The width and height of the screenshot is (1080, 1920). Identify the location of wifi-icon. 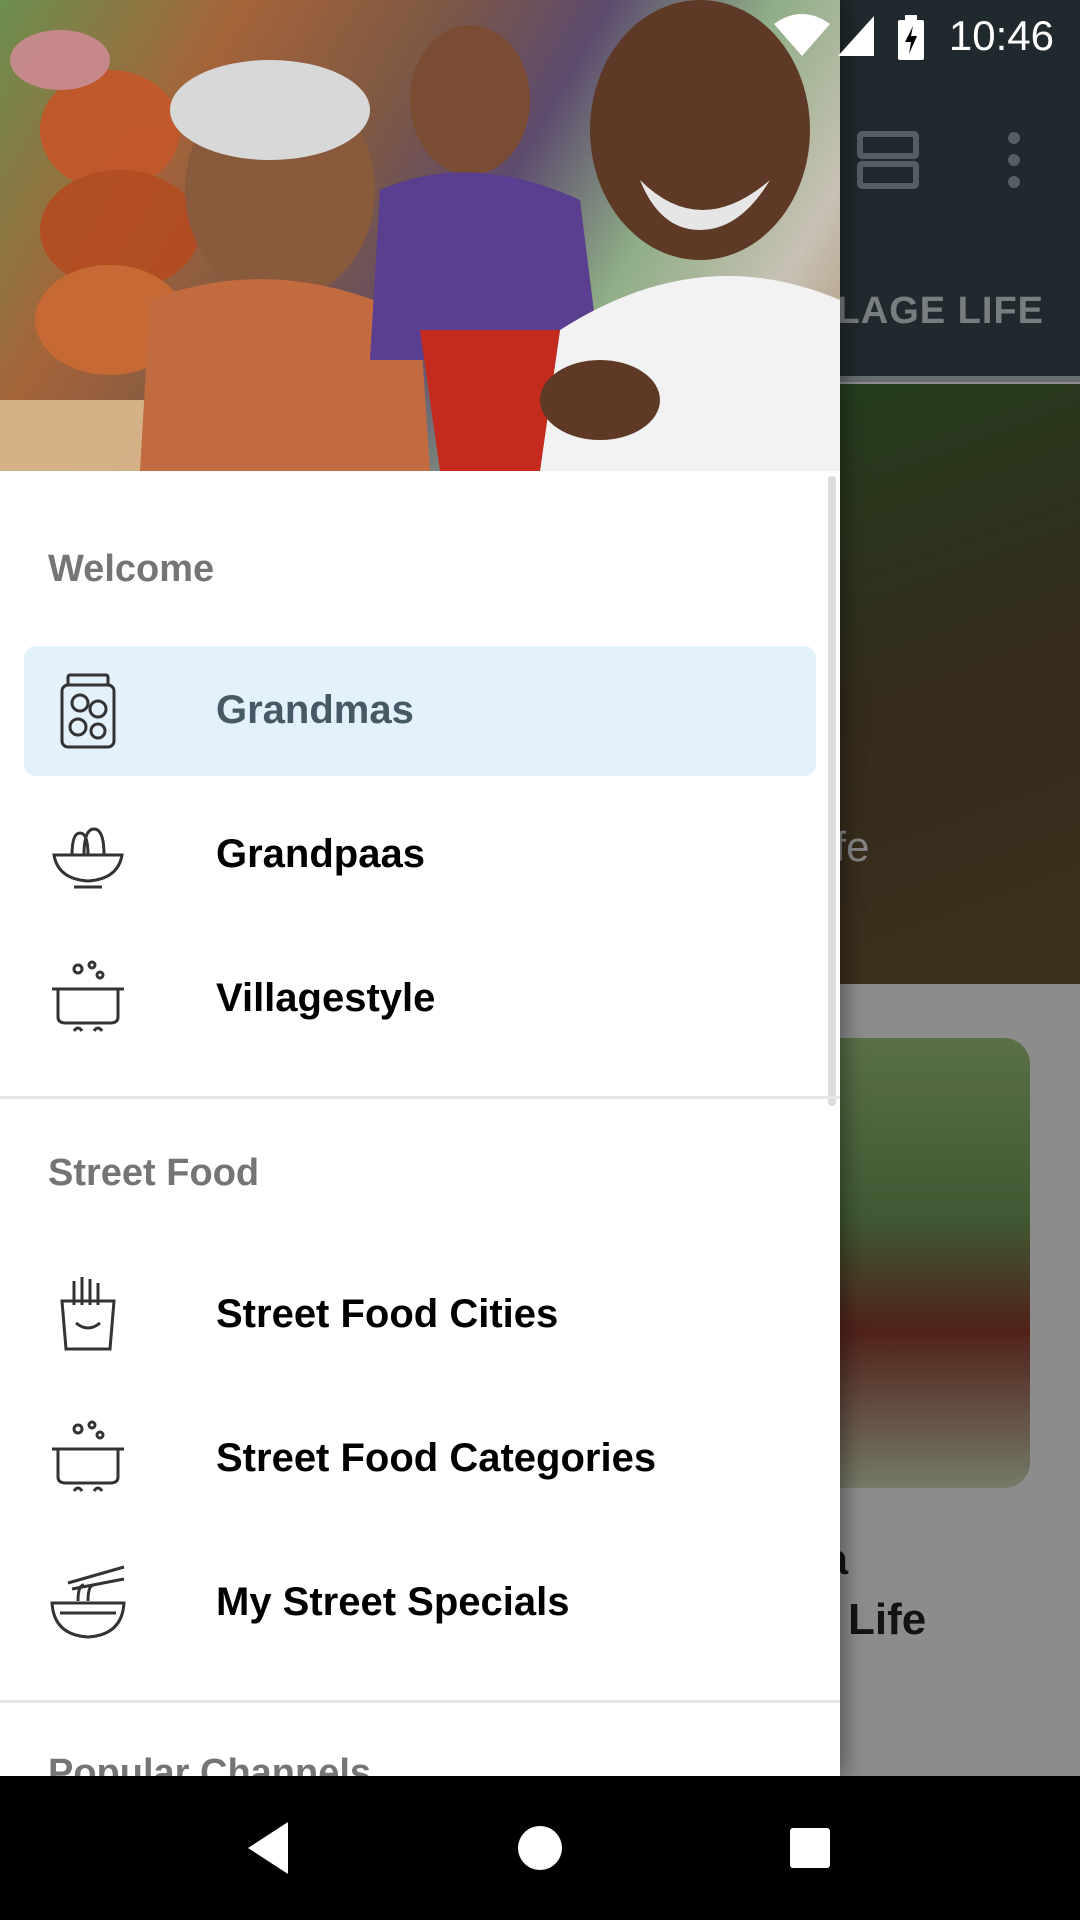
(802, 35).